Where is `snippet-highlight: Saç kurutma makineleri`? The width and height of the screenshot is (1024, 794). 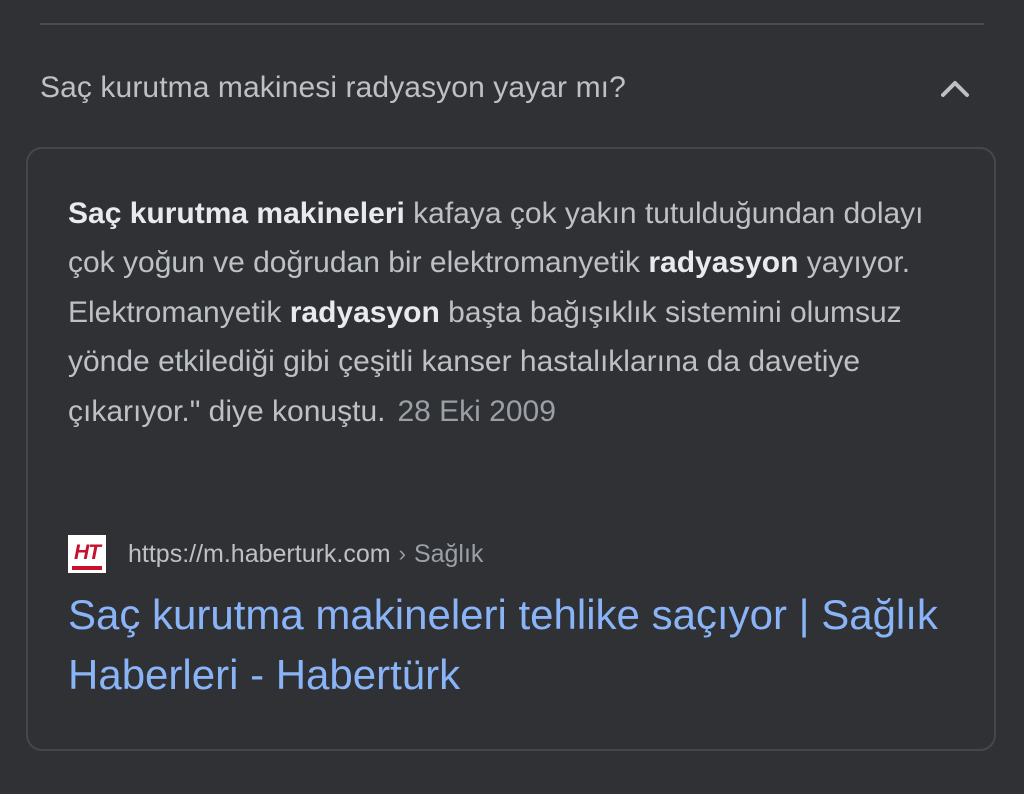 snippet-highlight: Saç kurutma makineleri is located at coordinates (236, 213).